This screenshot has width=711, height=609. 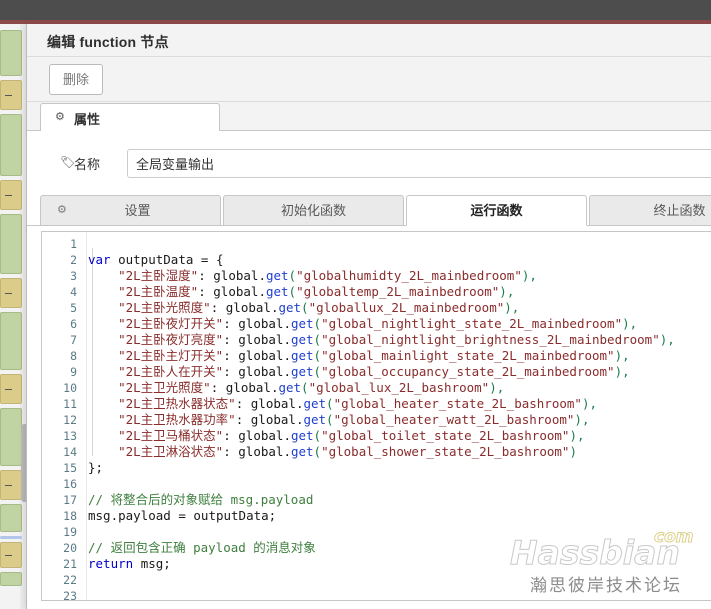 What do you see at coordinates (114, 563) in the screenshot?
I see `code-token: return` at bounding box center [114, 563].